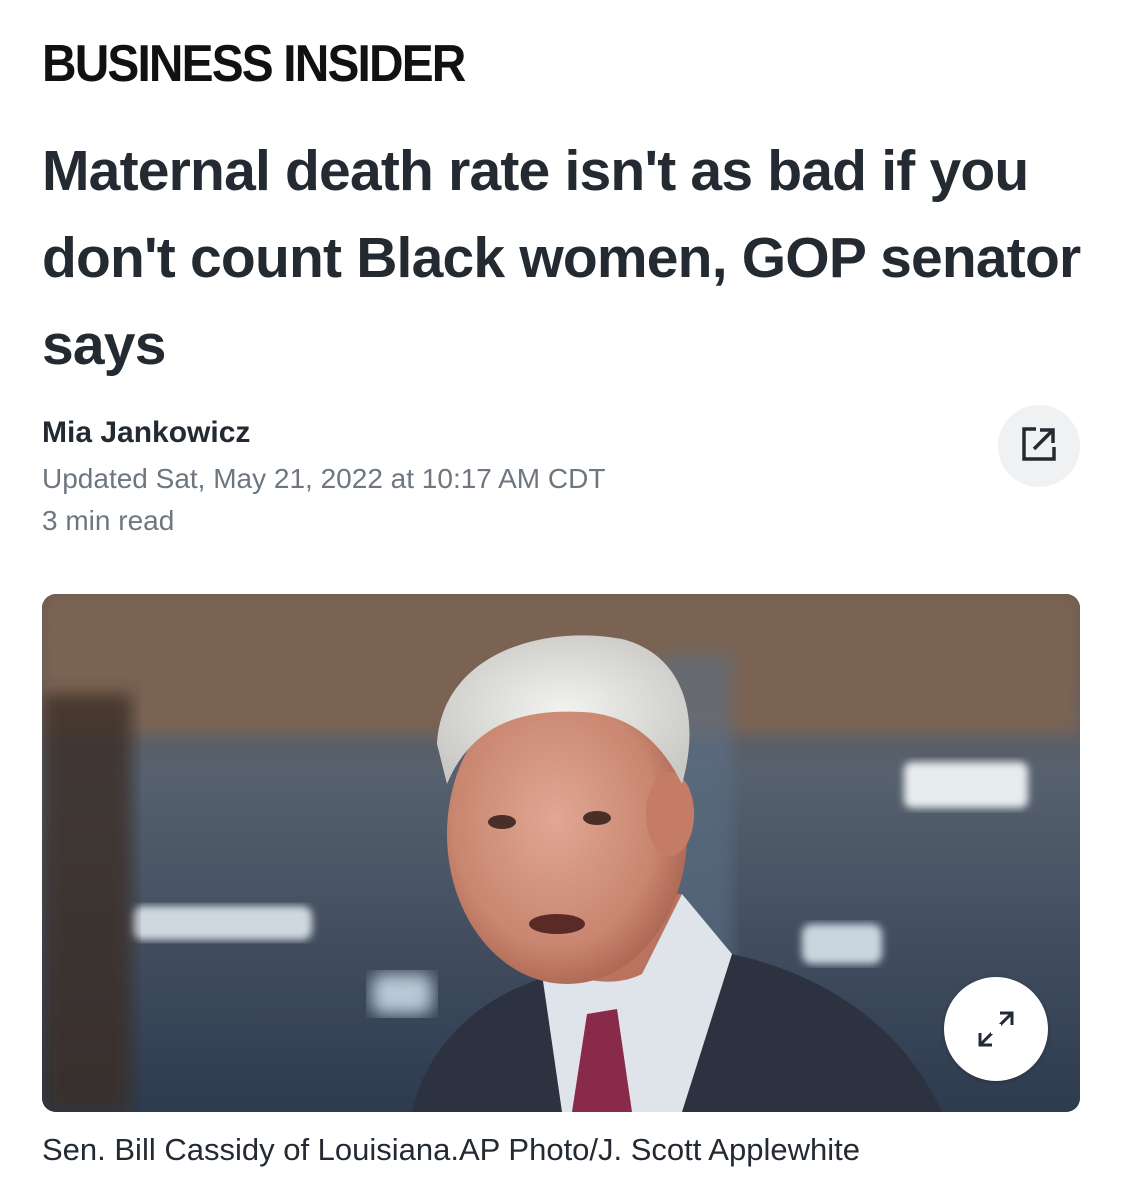  I want to click on expand-arrows-icon, so click(996, 1029).